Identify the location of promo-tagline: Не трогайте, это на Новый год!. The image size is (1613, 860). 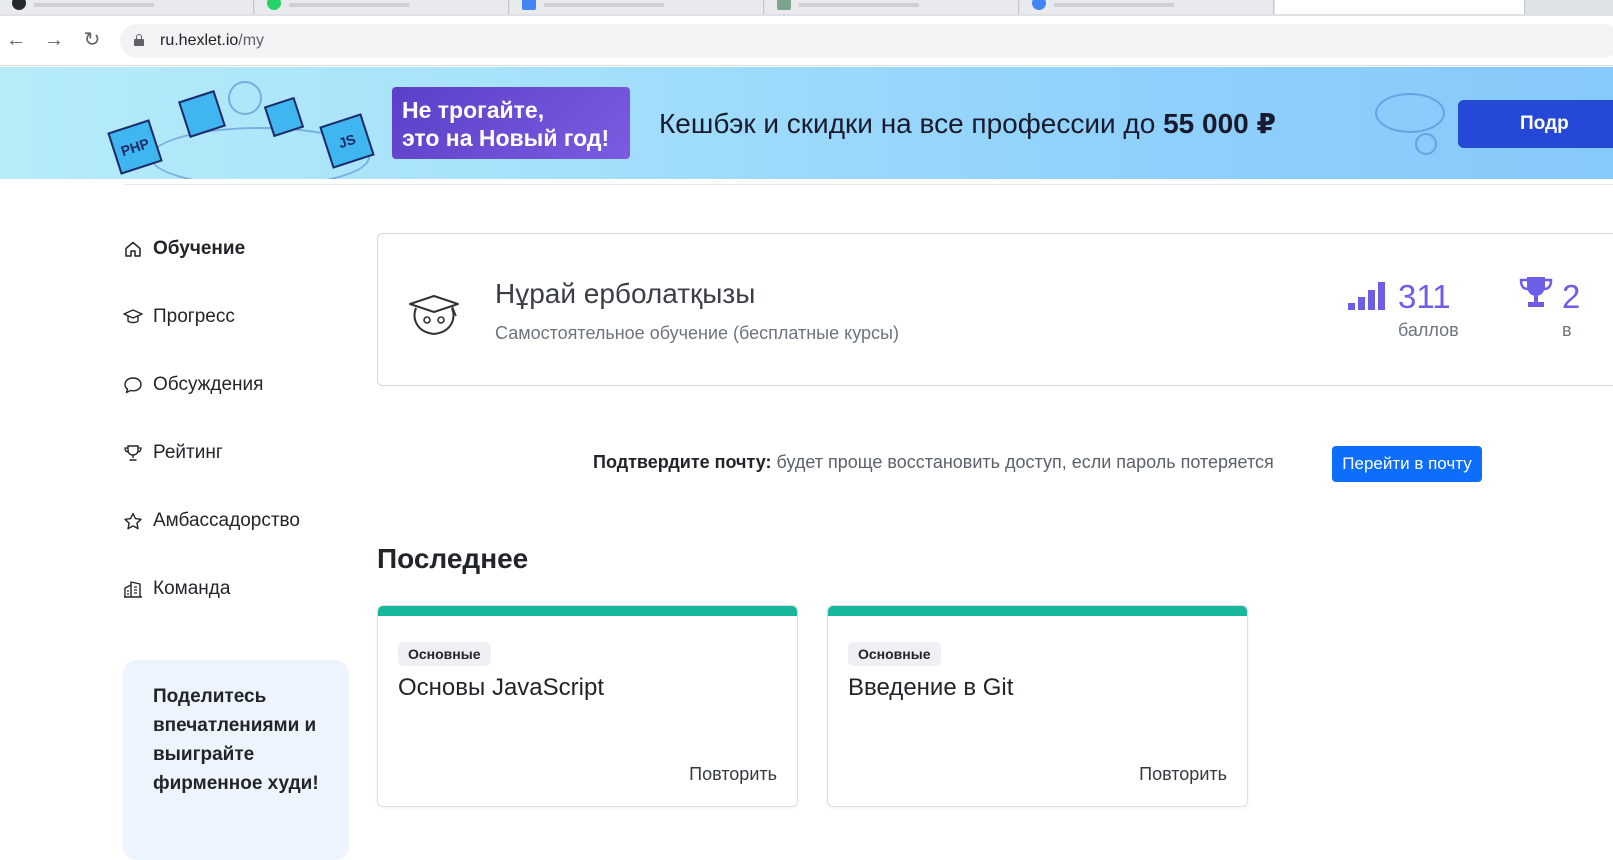
(511, 123).